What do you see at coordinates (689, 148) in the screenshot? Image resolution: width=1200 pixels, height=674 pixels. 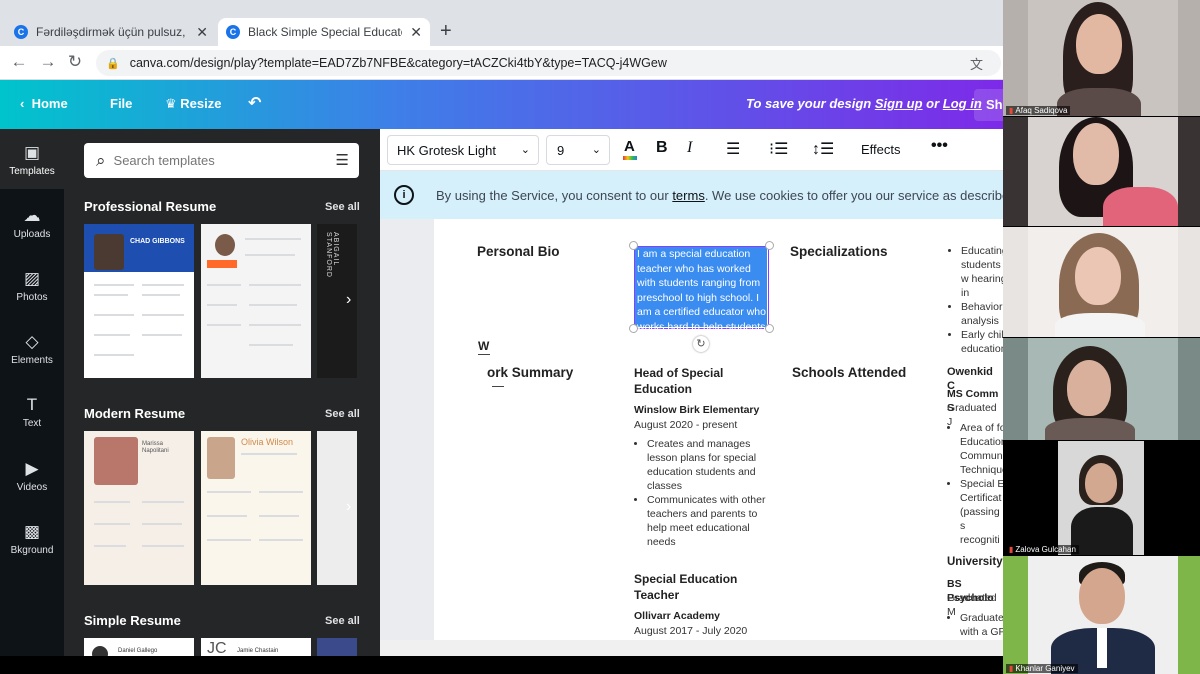 I see `italic-icon: I` at bounding box center [689, 148].